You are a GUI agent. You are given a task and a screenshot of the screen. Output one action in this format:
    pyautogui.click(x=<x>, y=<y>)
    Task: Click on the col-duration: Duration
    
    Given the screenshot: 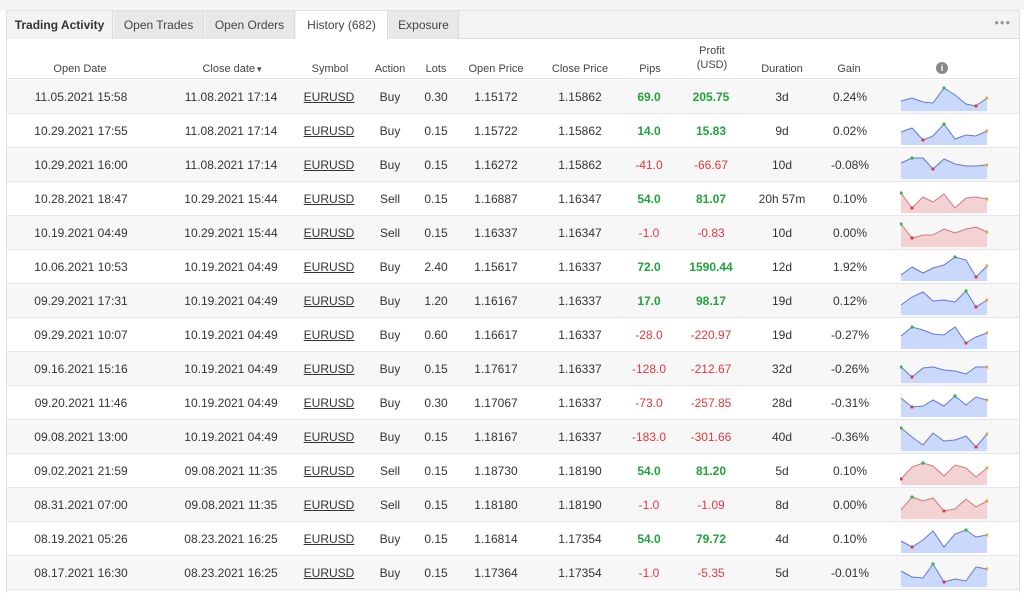 What is the action you would take?
    pyautogui.click(x=782, y=59)
    